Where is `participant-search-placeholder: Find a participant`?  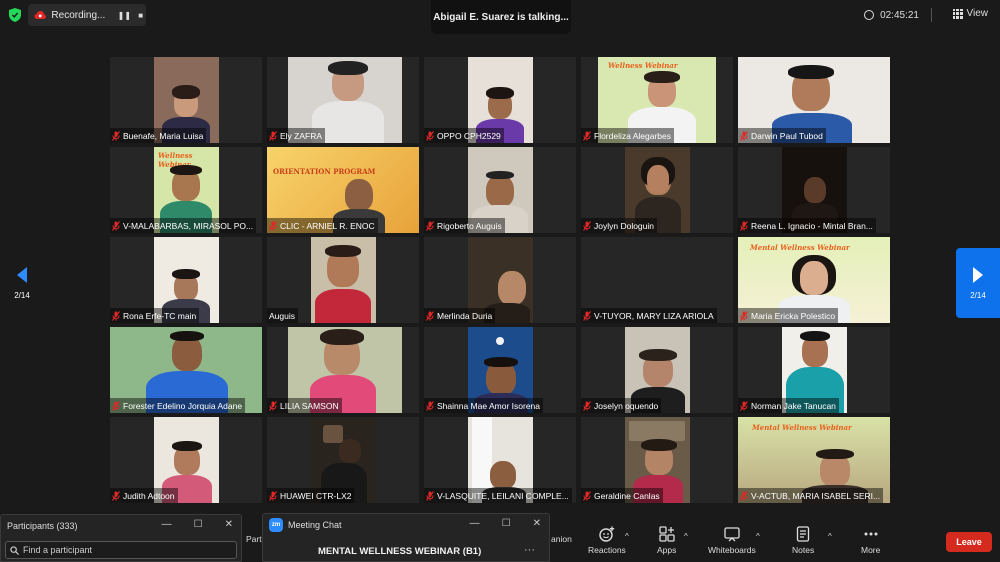
participant-search-placeholder: Find a participant is located at coordinates (58, 550).